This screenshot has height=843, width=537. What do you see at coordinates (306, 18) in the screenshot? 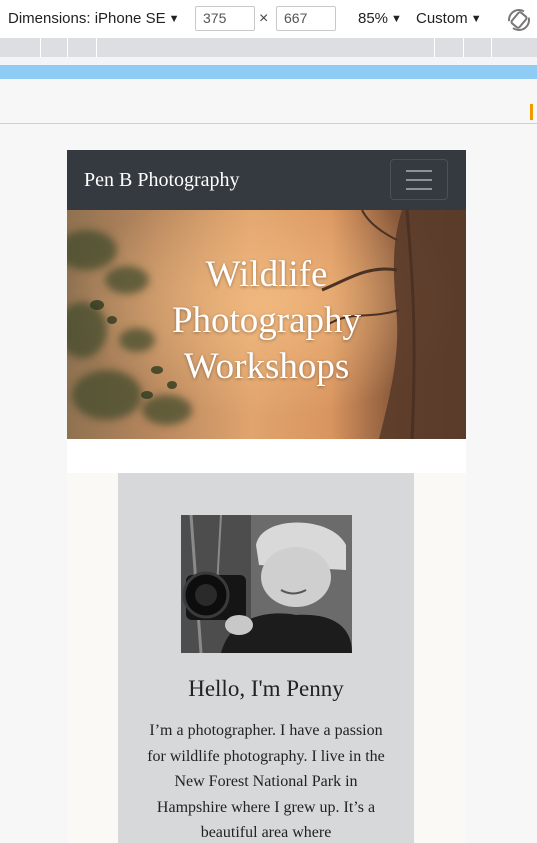
I see `height-input` at bounding box center [306, 18].